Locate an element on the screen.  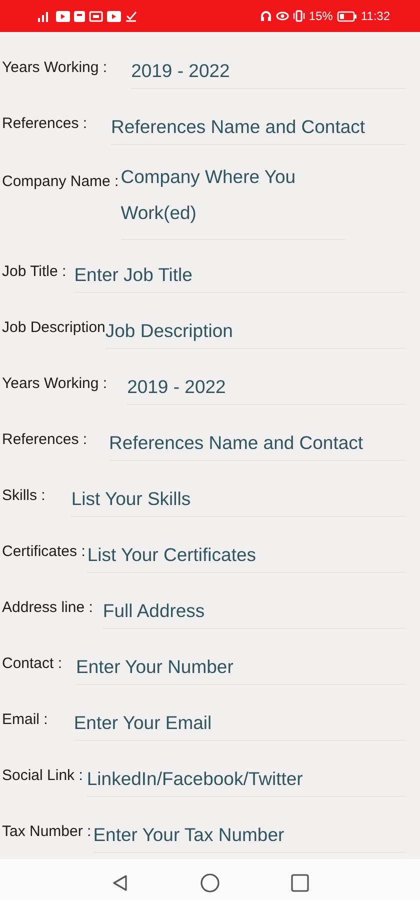
field-label: Skills : is located at coordinates (23, 495).